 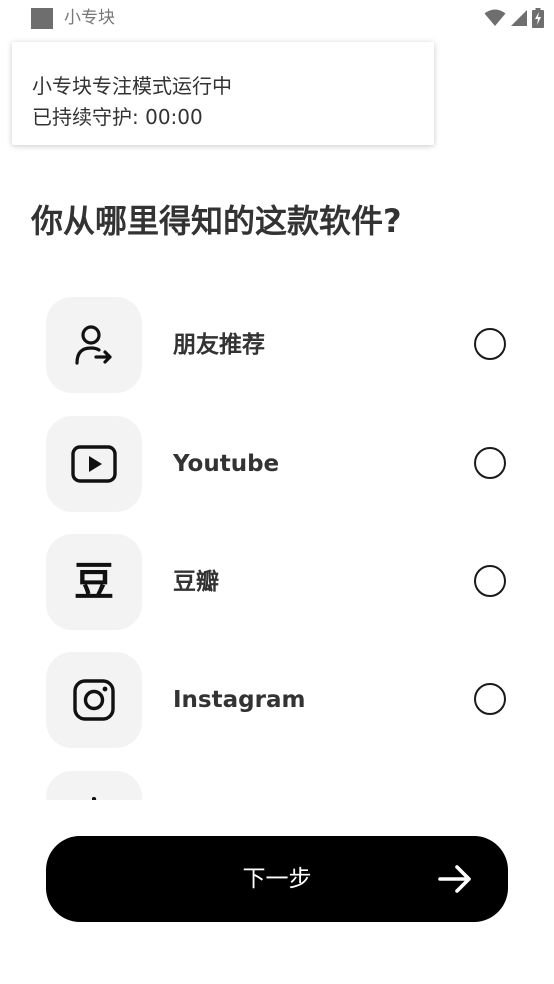 I want to click on arrow-right-icon, so click(x=454, y=879).